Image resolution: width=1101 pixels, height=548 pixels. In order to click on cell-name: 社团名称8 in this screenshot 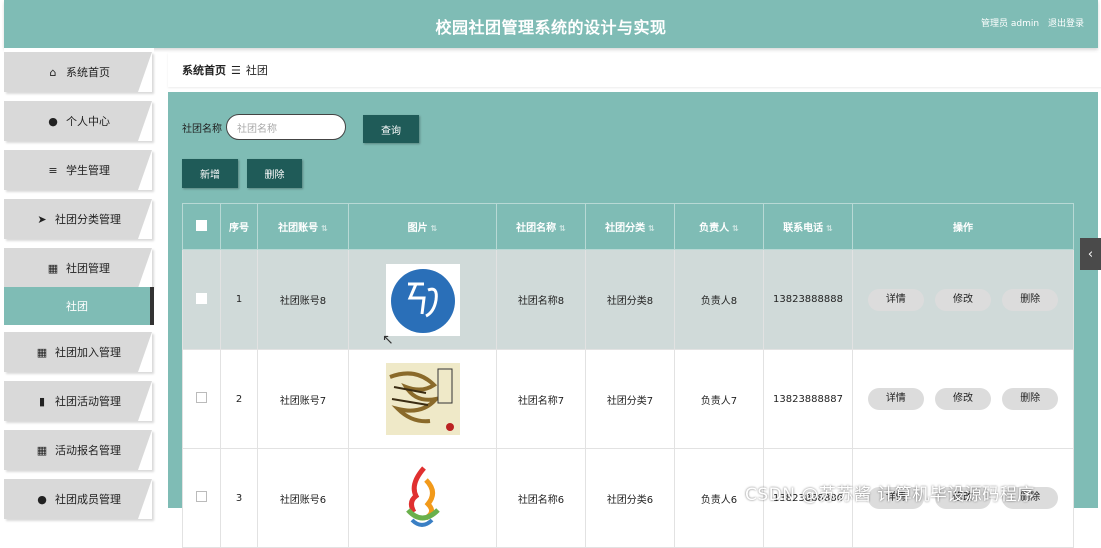, I will do `click(541, 299)`.